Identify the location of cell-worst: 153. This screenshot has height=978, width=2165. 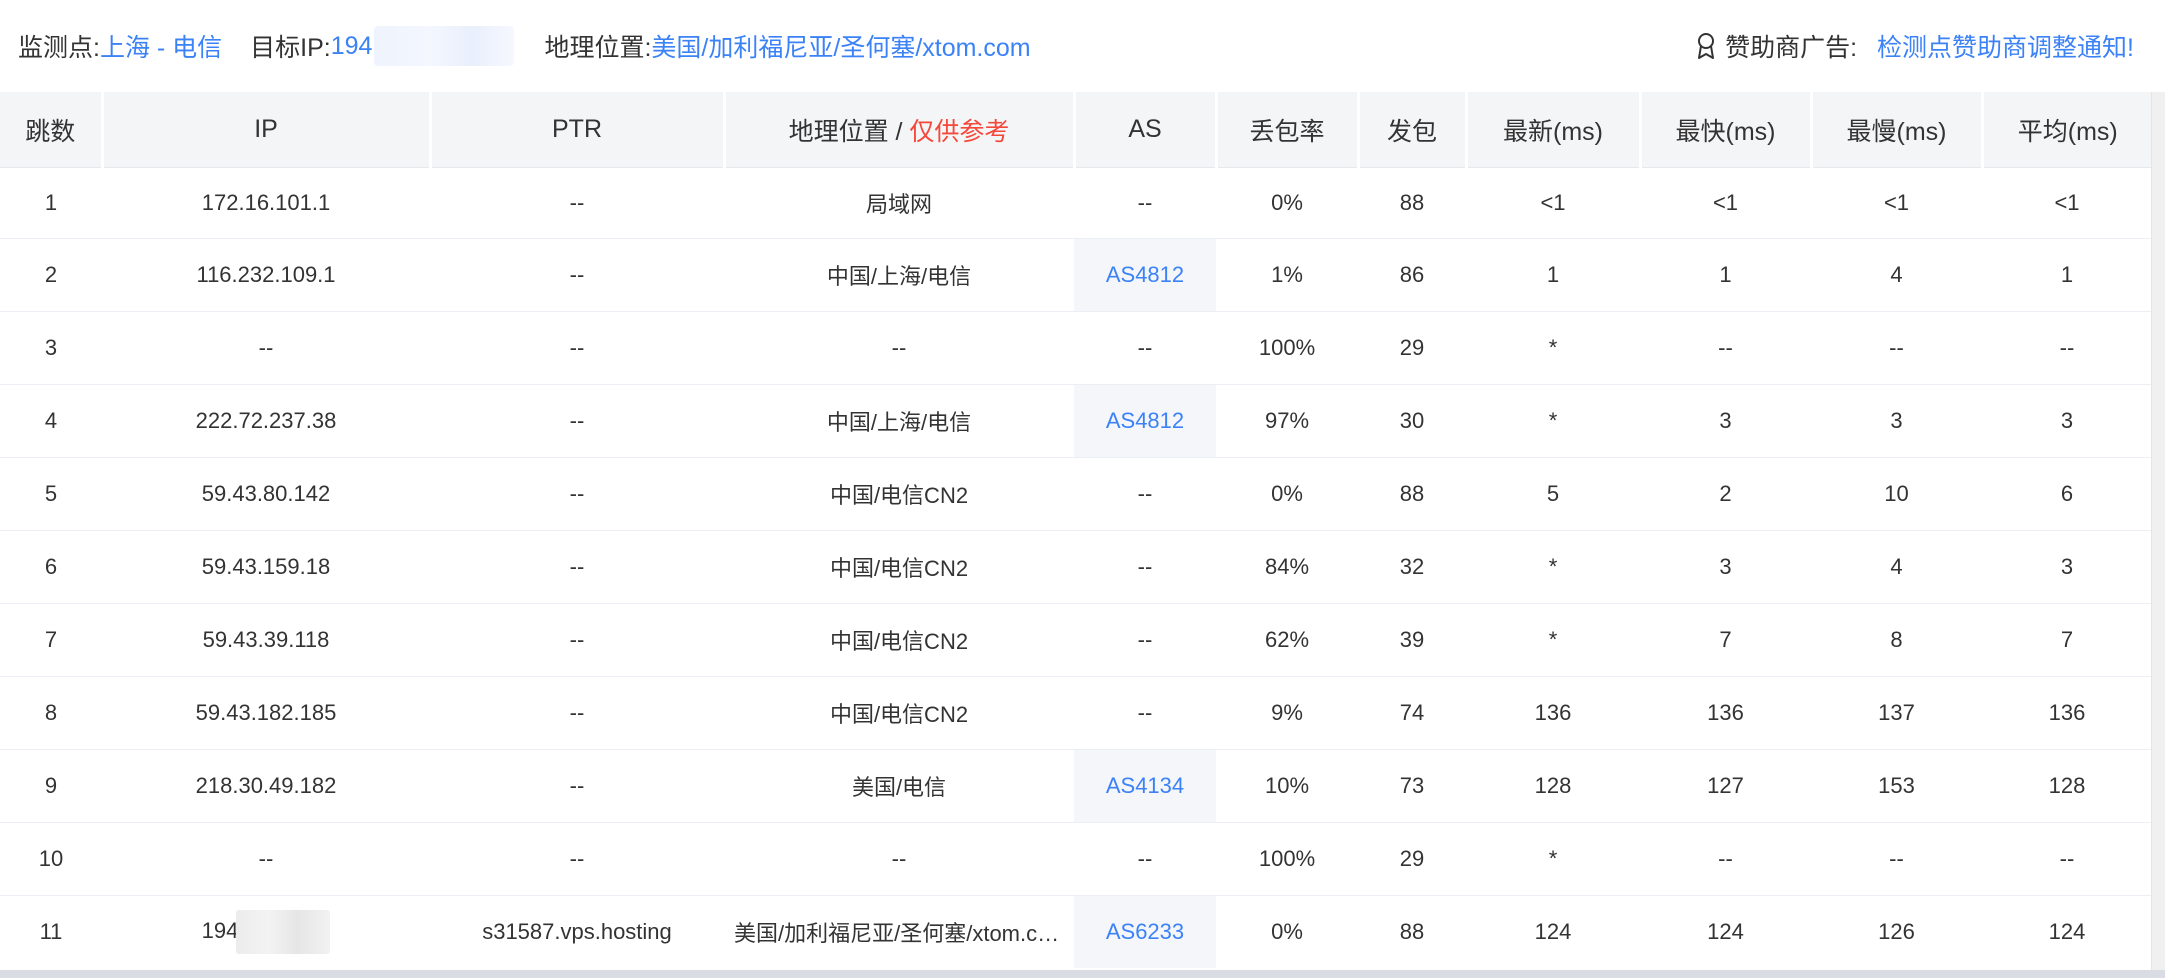
(1896, 786).